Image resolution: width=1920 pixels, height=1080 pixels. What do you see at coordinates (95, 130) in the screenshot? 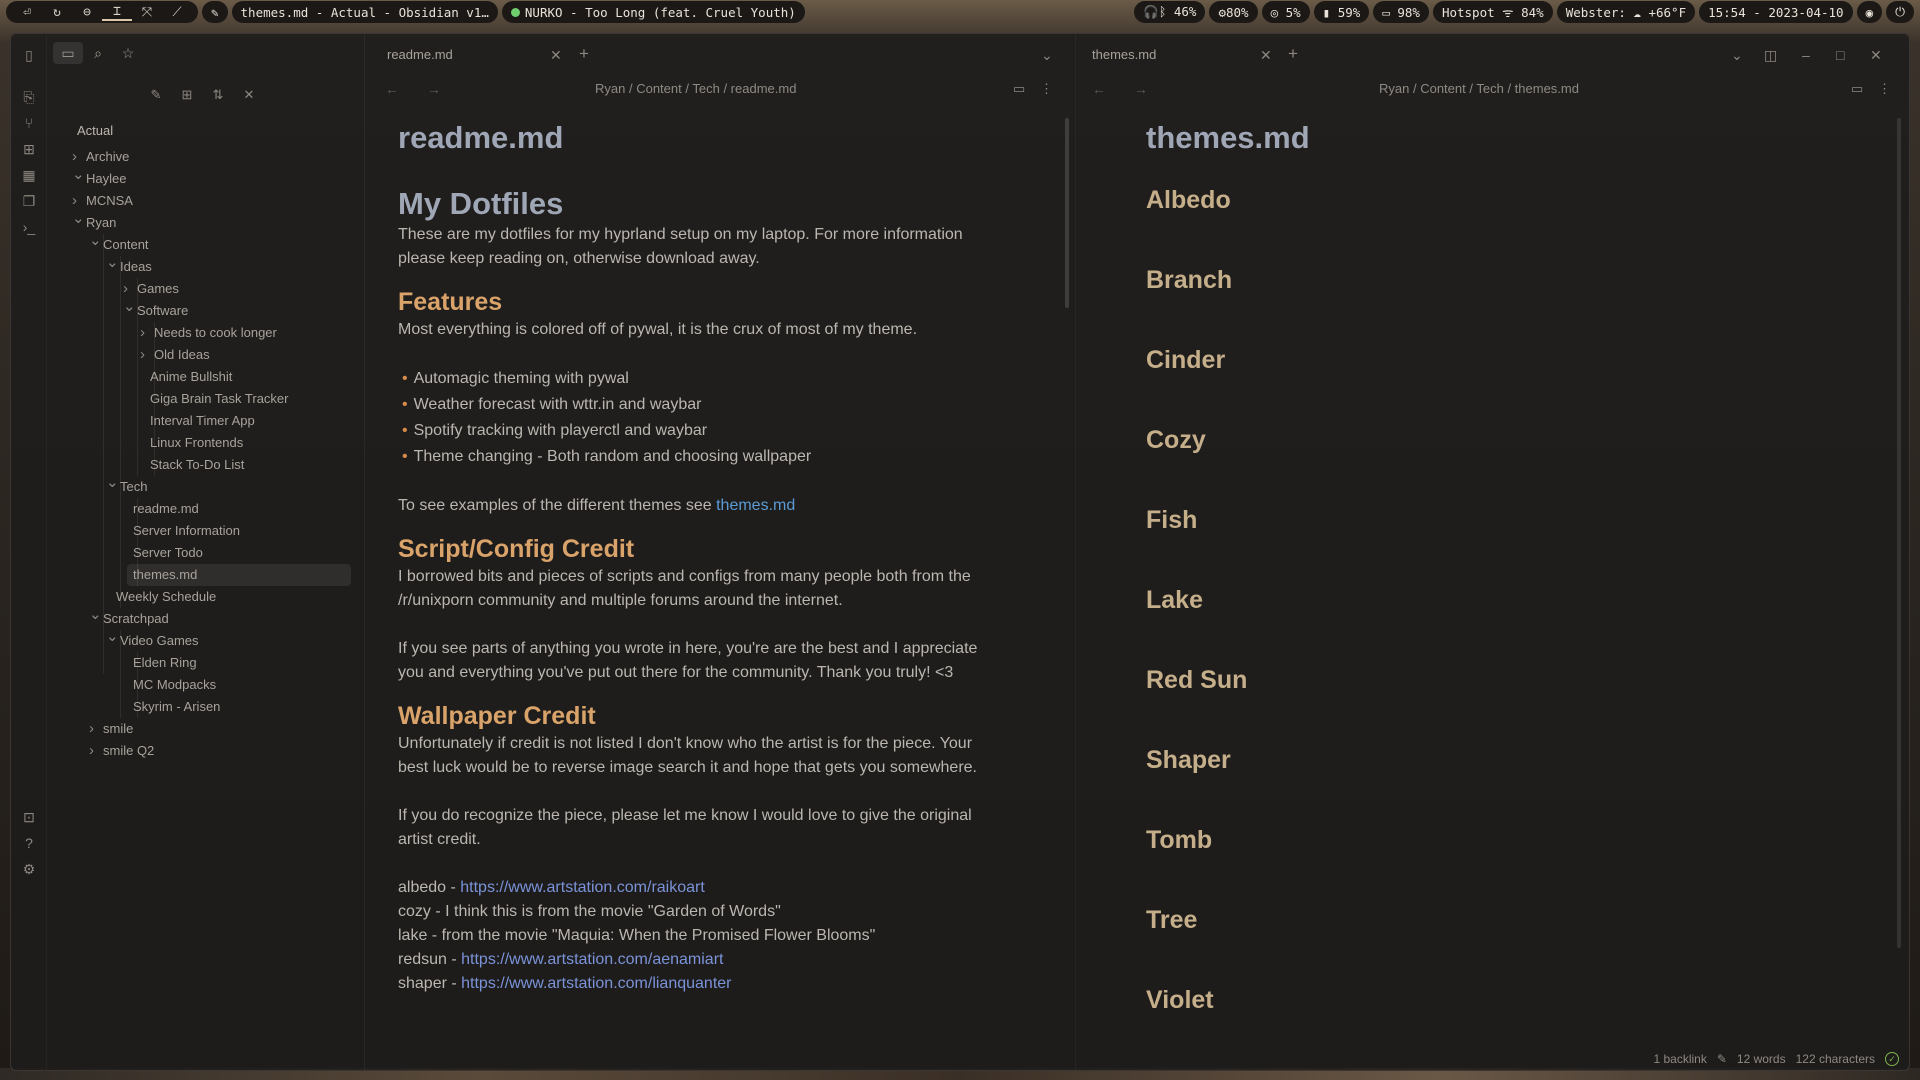
I see `vault-name: Actual` at bounding box center [95, 130].